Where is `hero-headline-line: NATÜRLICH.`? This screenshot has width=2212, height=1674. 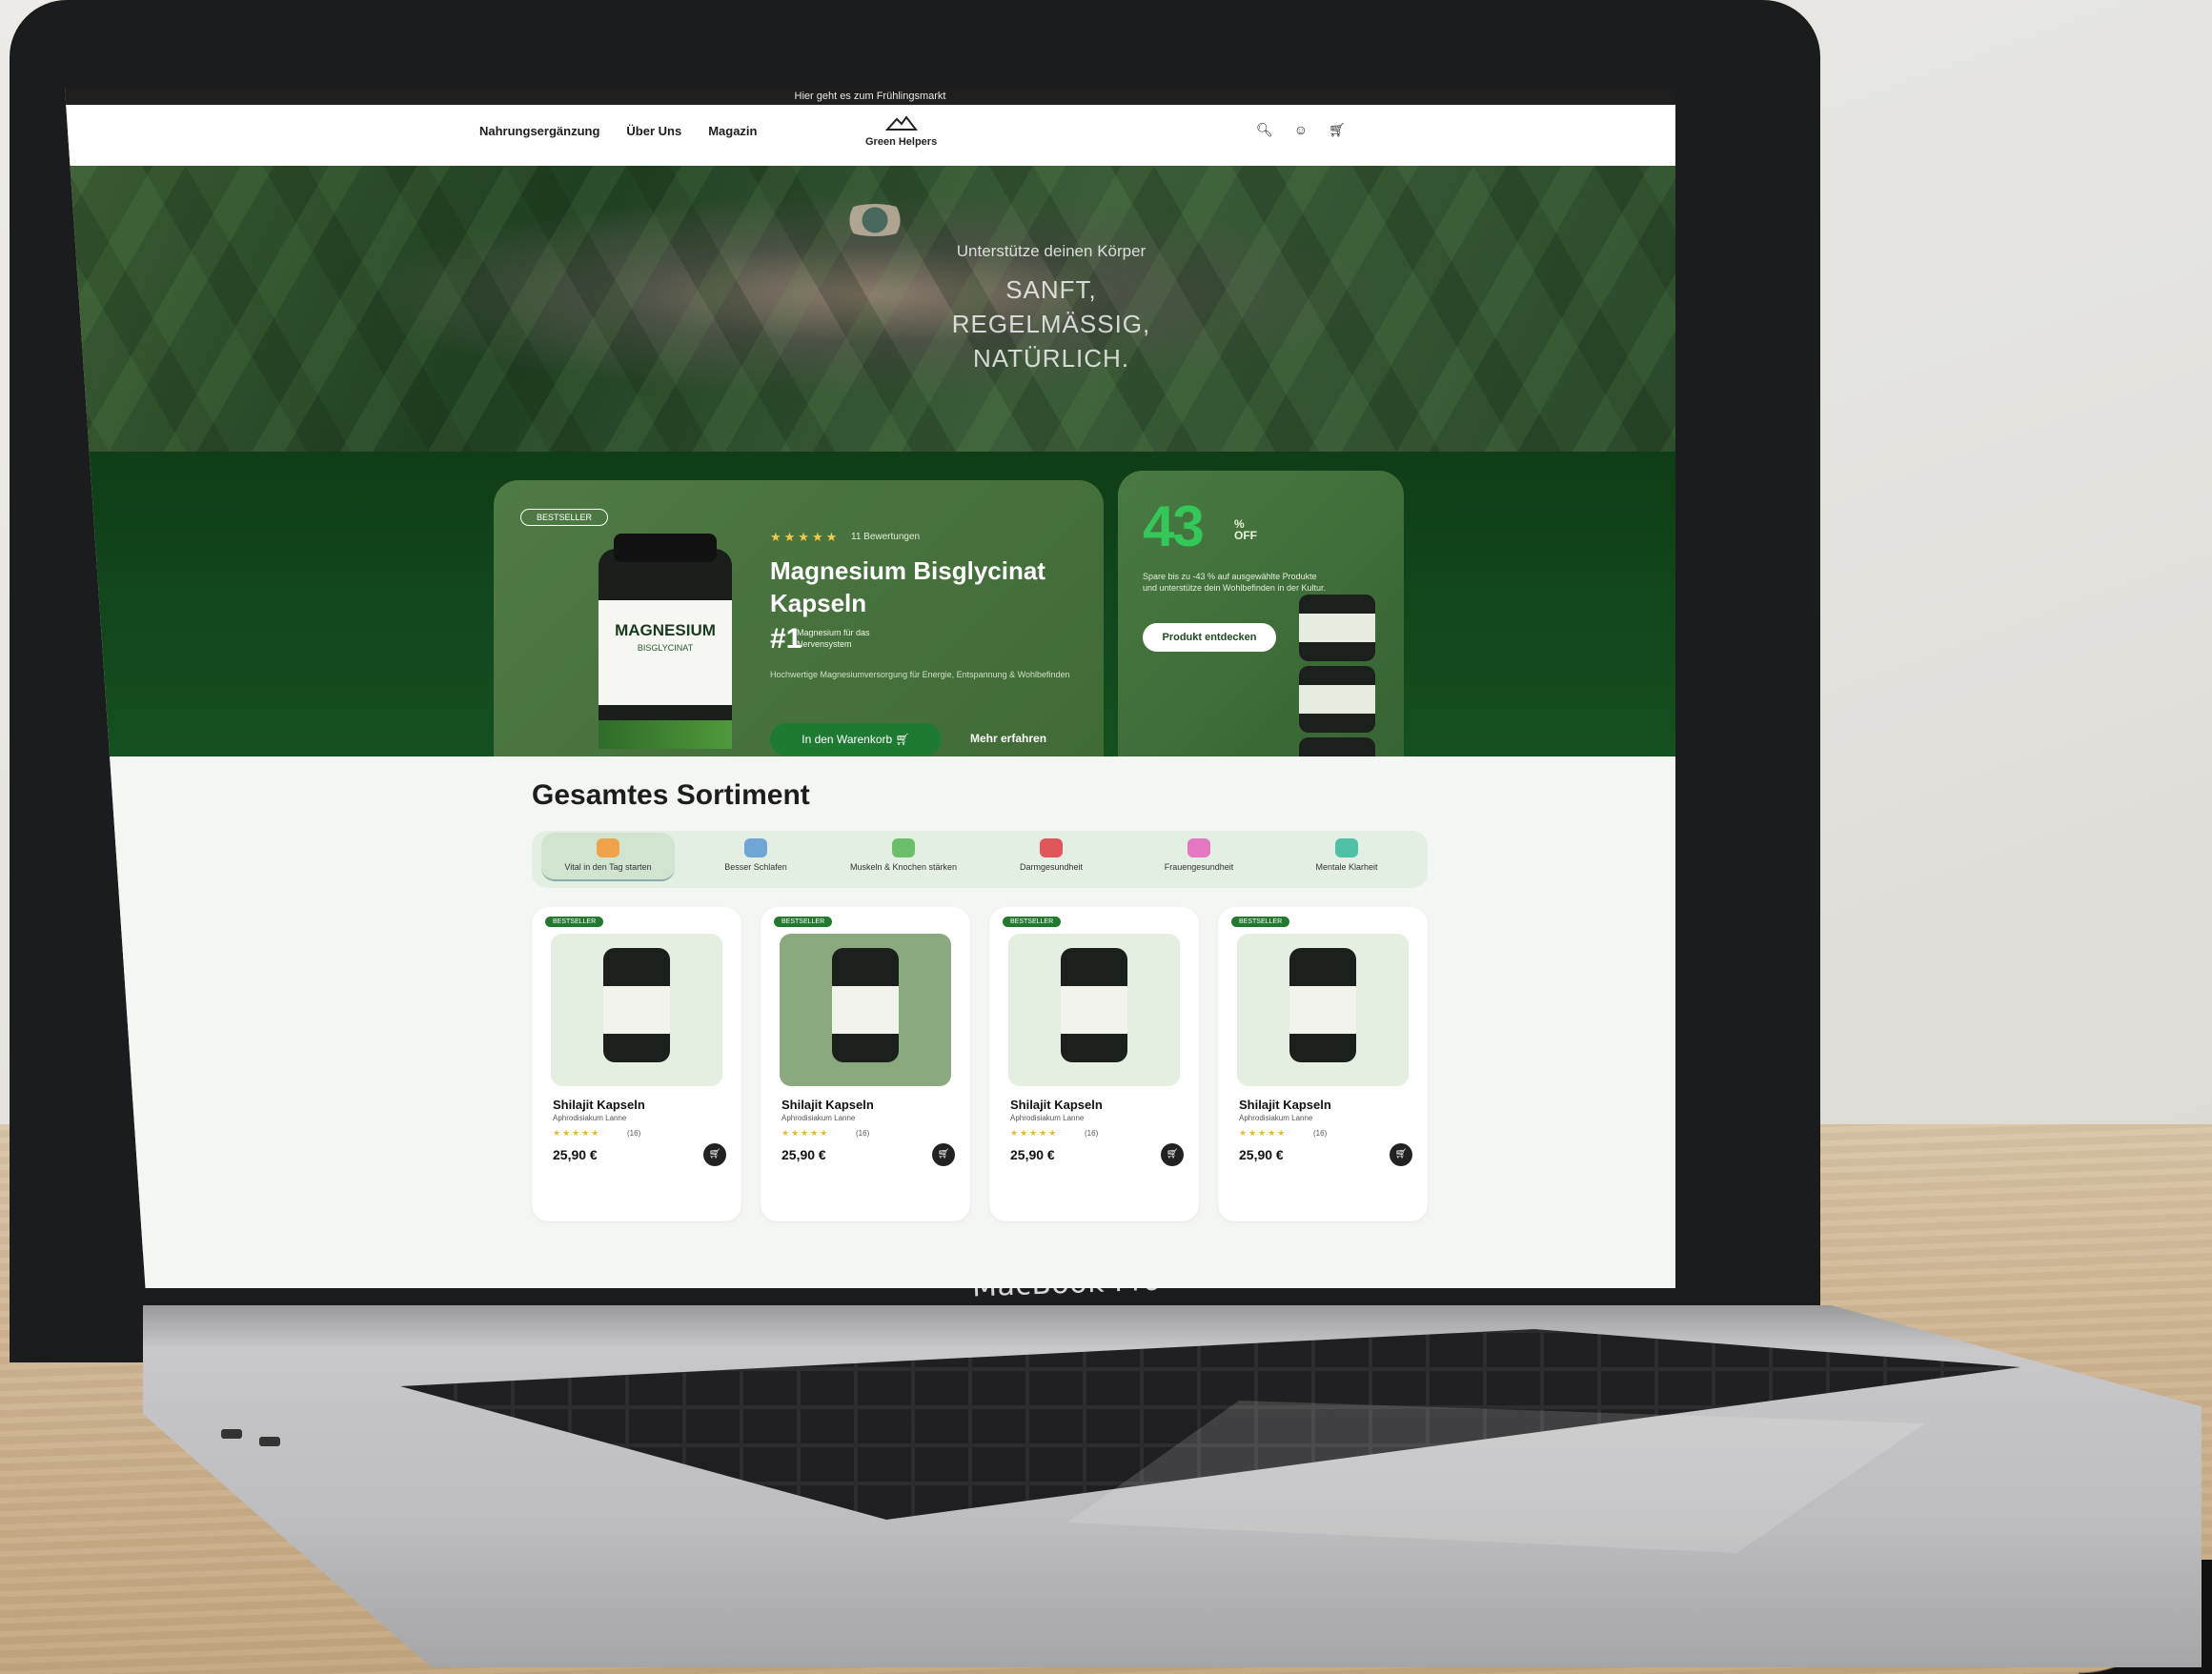
hero-headline-line: NATÜRLICH. is located at coordinates (1051, 358).